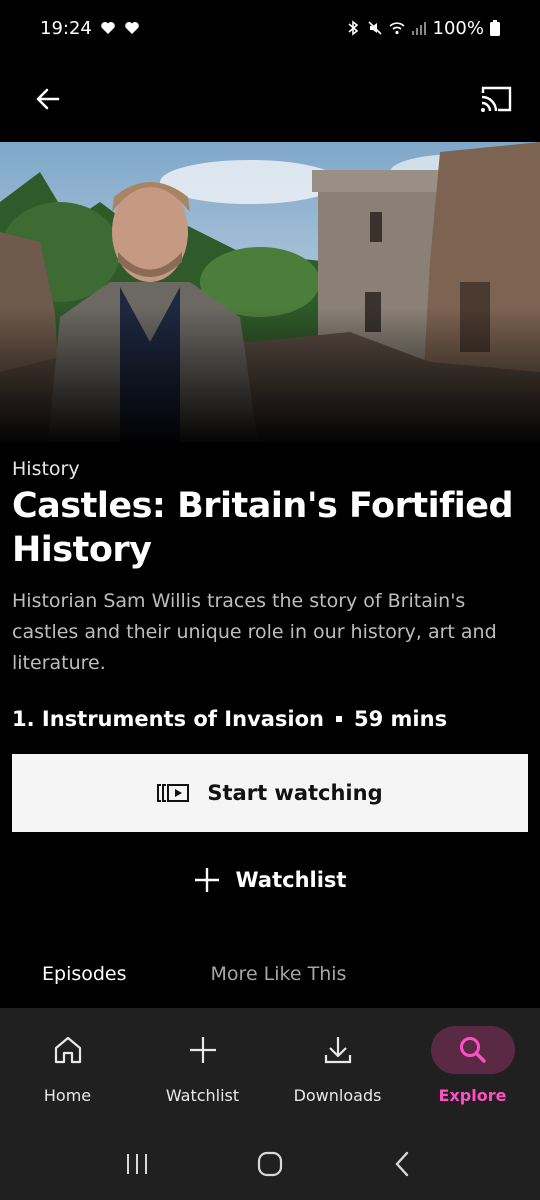 Image resolution: width=540 pixels, height=1200 pixels. What do you see at coordinates (337, 1095) in the screenshot?
I see `nav-label-downloads: Downloads` at bounding box center [337, 1095].